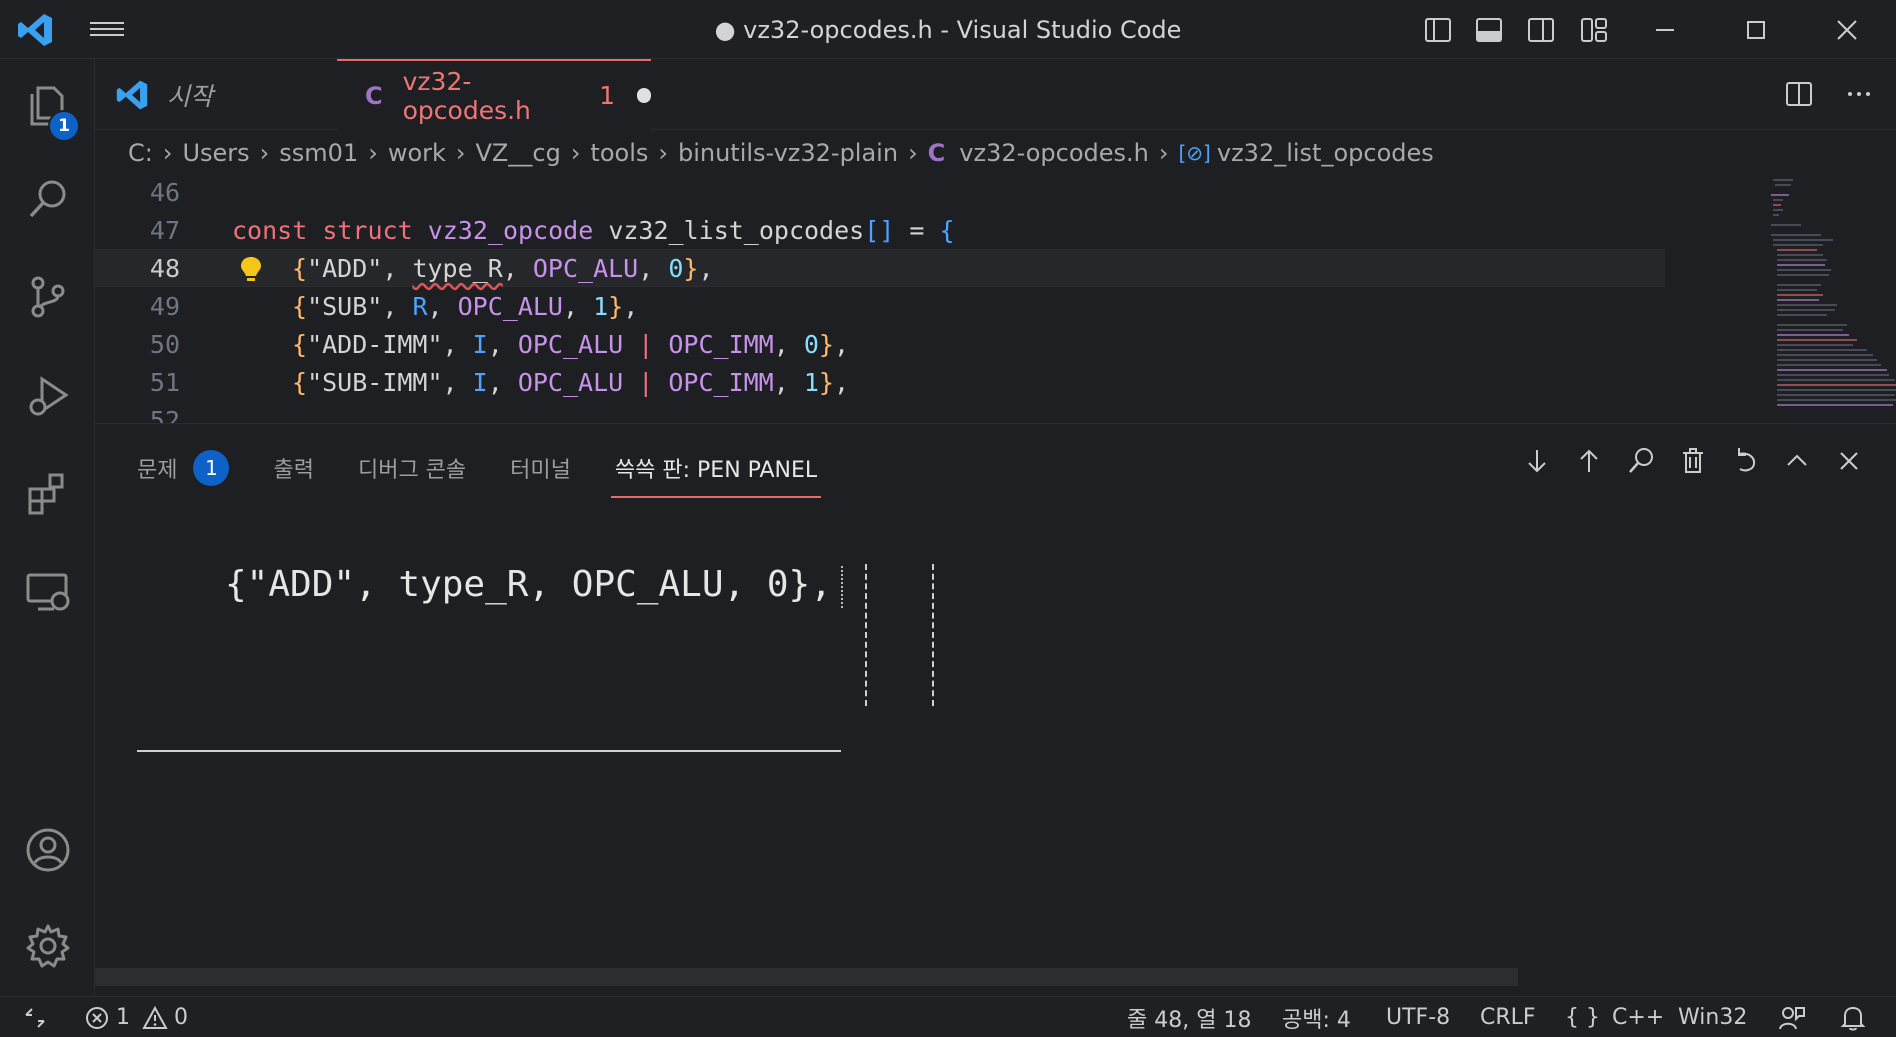 This screenshot has height=1037, width=1896. I want to click on breadcrumb-item: Users, so click(215, 153).